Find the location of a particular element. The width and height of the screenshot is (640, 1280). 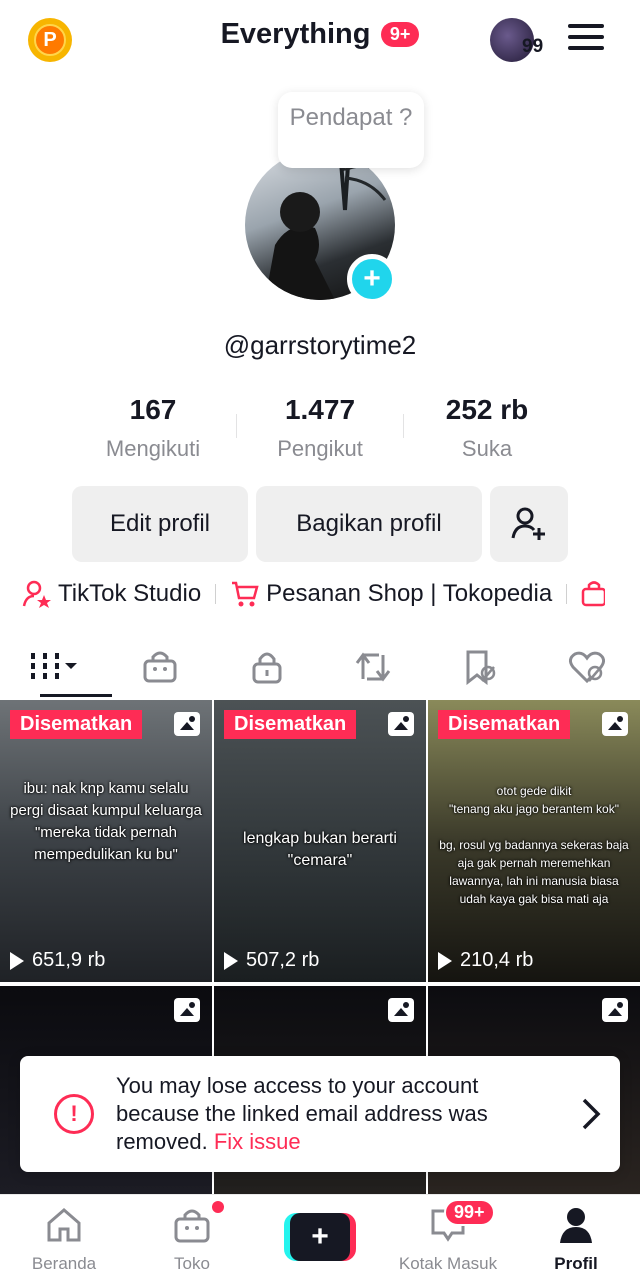

add-story-button: + is located at coordinates (372, 279).